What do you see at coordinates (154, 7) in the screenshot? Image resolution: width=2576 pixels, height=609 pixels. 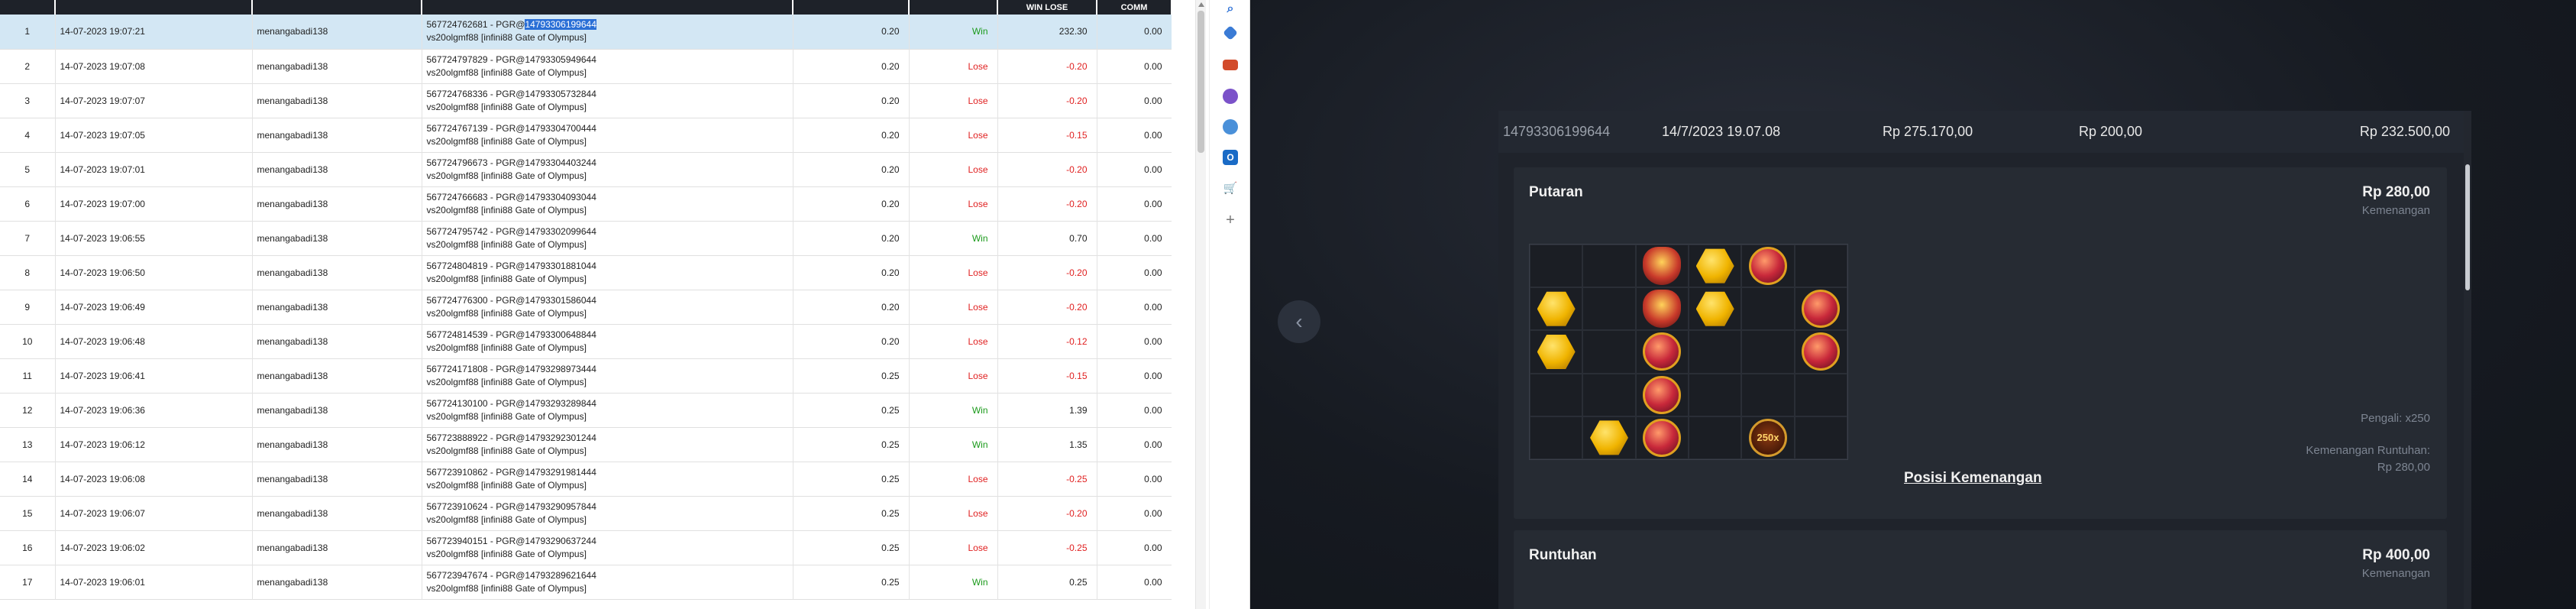 I see `col-header-date` at bounding box center [154, 7].